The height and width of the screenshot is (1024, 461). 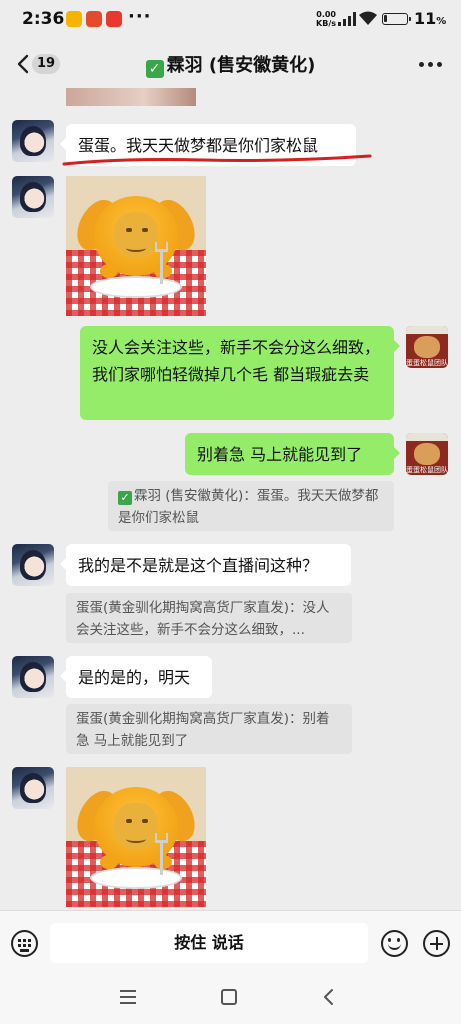 What do you see at coordinates (431, 65) in the screenshot?
I see `more-options-icon` at bounding box center [431, 65].